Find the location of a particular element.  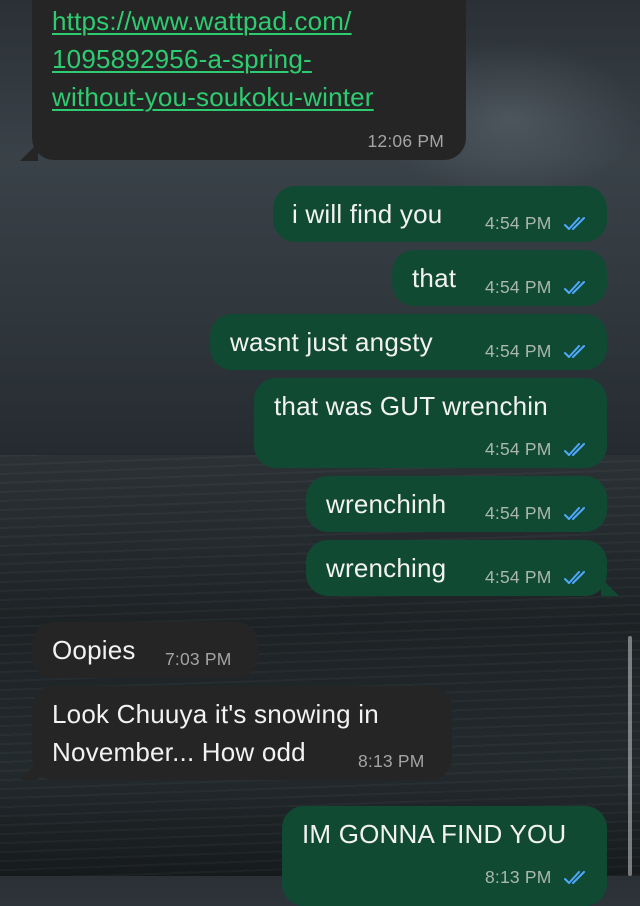

message-text: wrenchinh is located at coordinates (386, 504).